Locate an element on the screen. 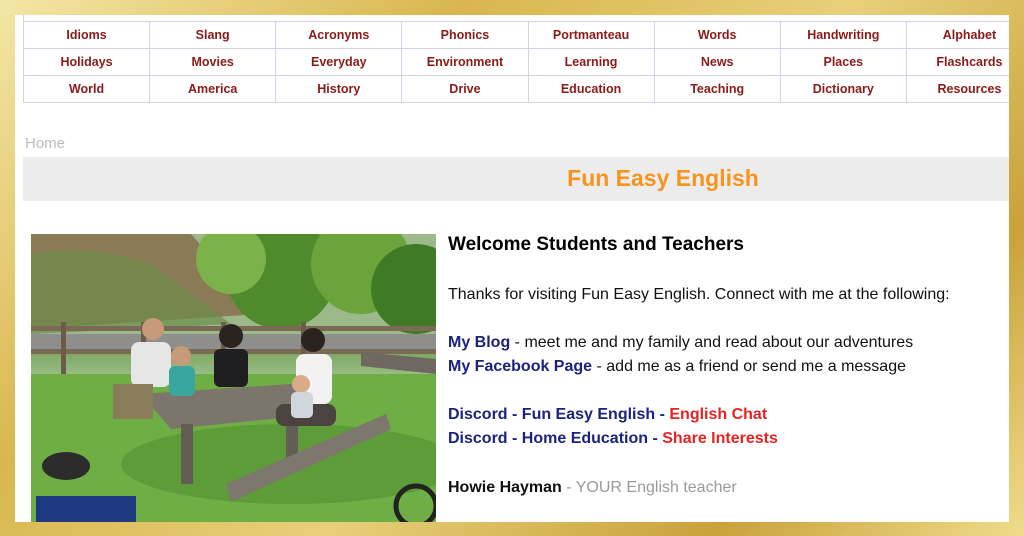 This screenshot has width=1024, height=536. nav-item-movies: Movies is located at coordinates (213, 62).